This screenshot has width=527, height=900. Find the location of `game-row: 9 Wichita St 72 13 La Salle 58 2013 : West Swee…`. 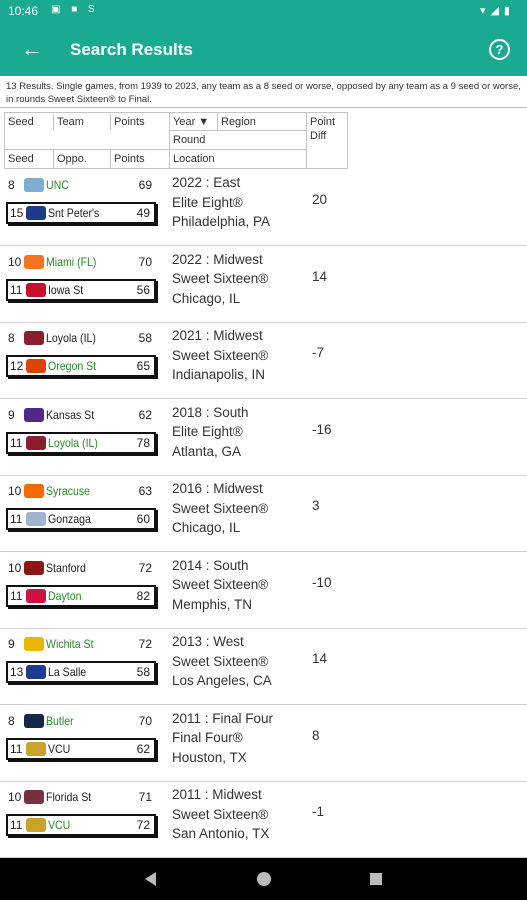

game-row: 9 Wichita St 72 13 La Salle 58 2013 : West Swee… is located at coordinates (263, 667).